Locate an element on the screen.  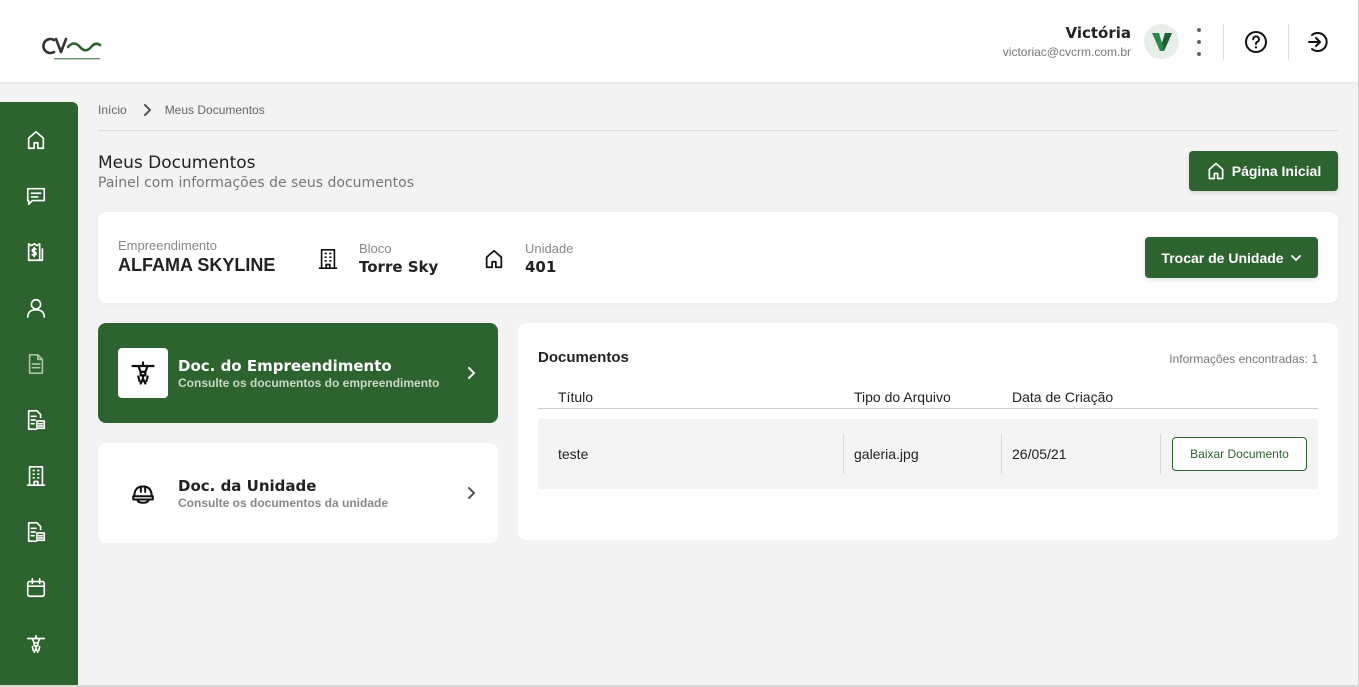
unidade-value: 401 is located at coordinates (541, 267).